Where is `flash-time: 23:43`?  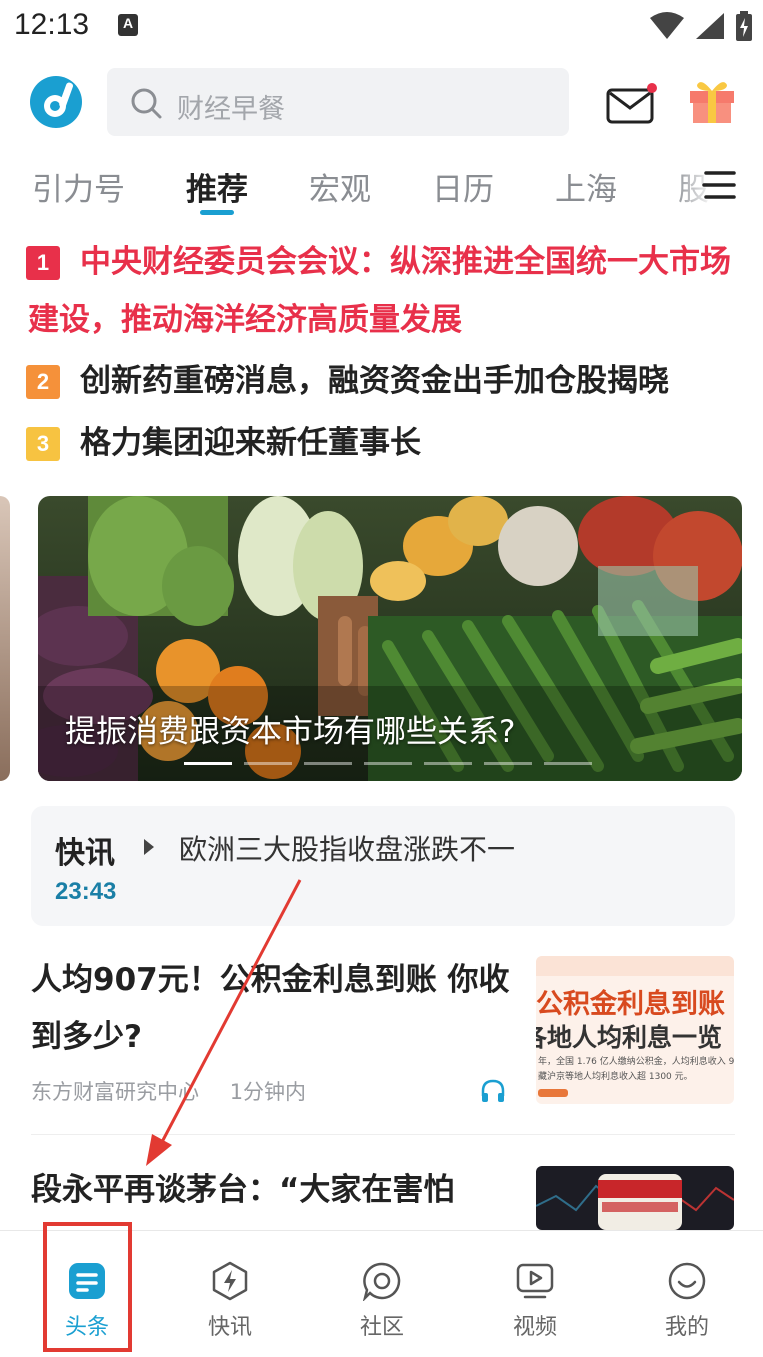 flash-time: 23:43 is located at coordinates (86, 891).